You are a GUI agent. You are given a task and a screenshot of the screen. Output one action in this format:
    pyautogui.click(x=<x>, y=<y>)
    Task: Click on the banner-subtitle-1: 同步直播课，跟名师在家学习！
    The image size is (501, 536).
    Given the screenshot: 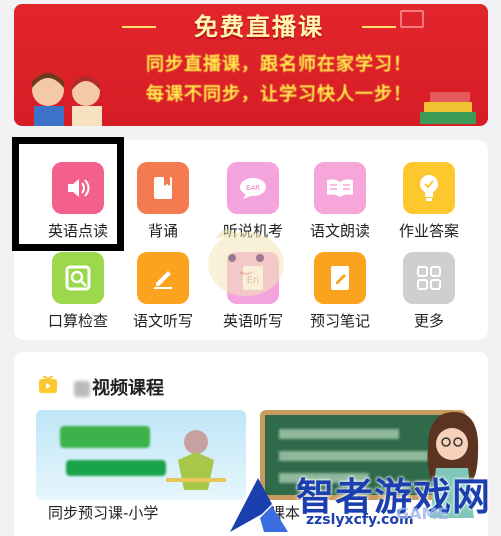 What is the action you would take?
    pyautogui.click(x=279, y=64)
    